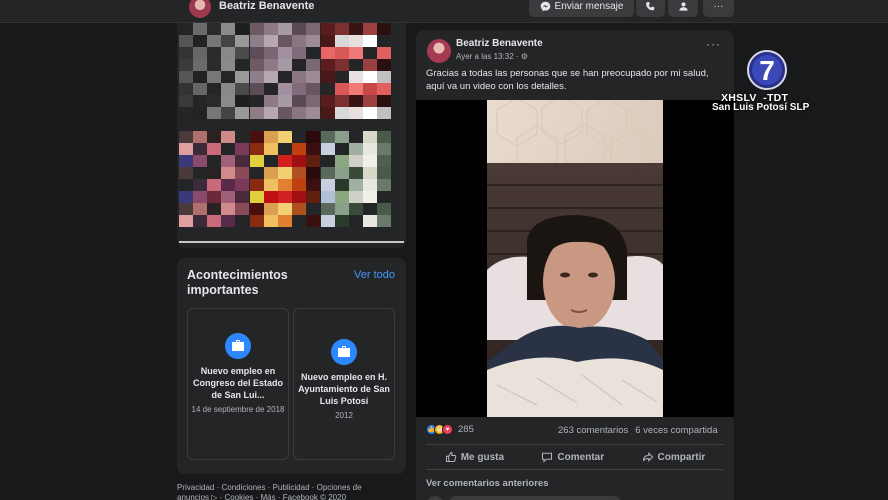 The height and width of the screenshot is (500, 888). I want to click on call-button, so click(650, 8).